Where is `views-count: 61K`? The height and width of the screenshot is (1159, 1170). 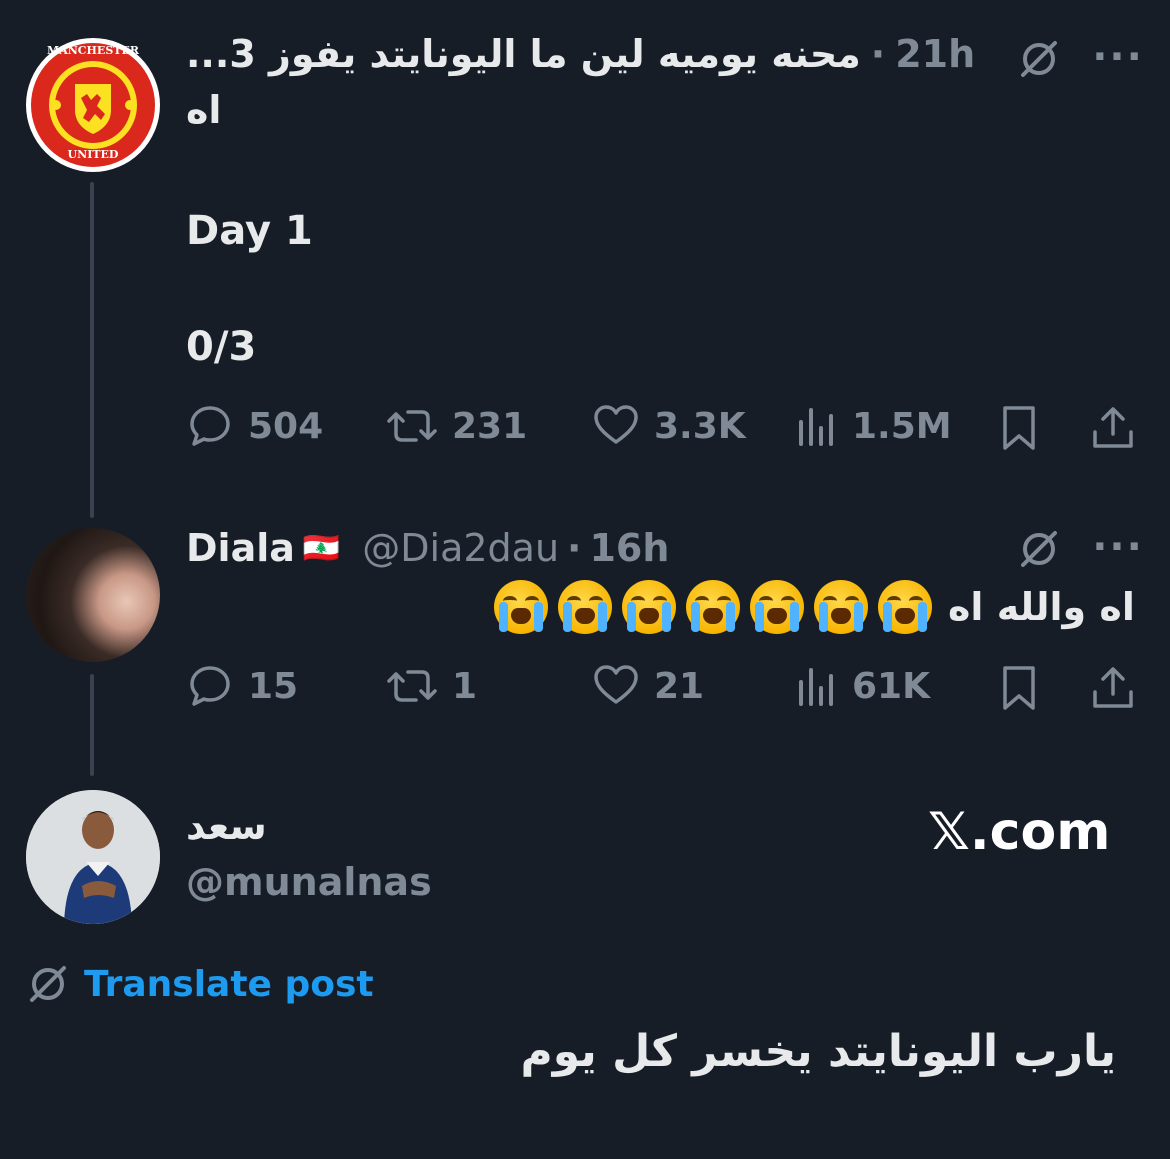
views-count: 61K is located at coordinates (891, 686).